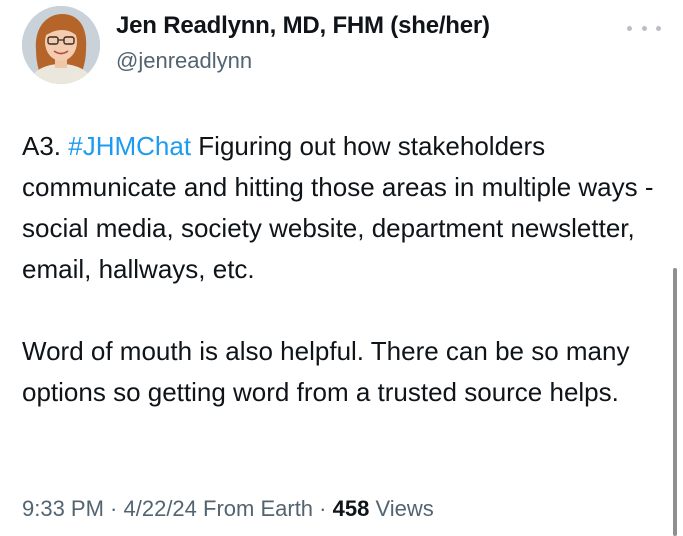 This screenshot has height=536, width=683. What do you see at coordinates (160, 508) in the screenshot?
I see `tweet-date: 4/22/24` at bounding box center [160, 508].